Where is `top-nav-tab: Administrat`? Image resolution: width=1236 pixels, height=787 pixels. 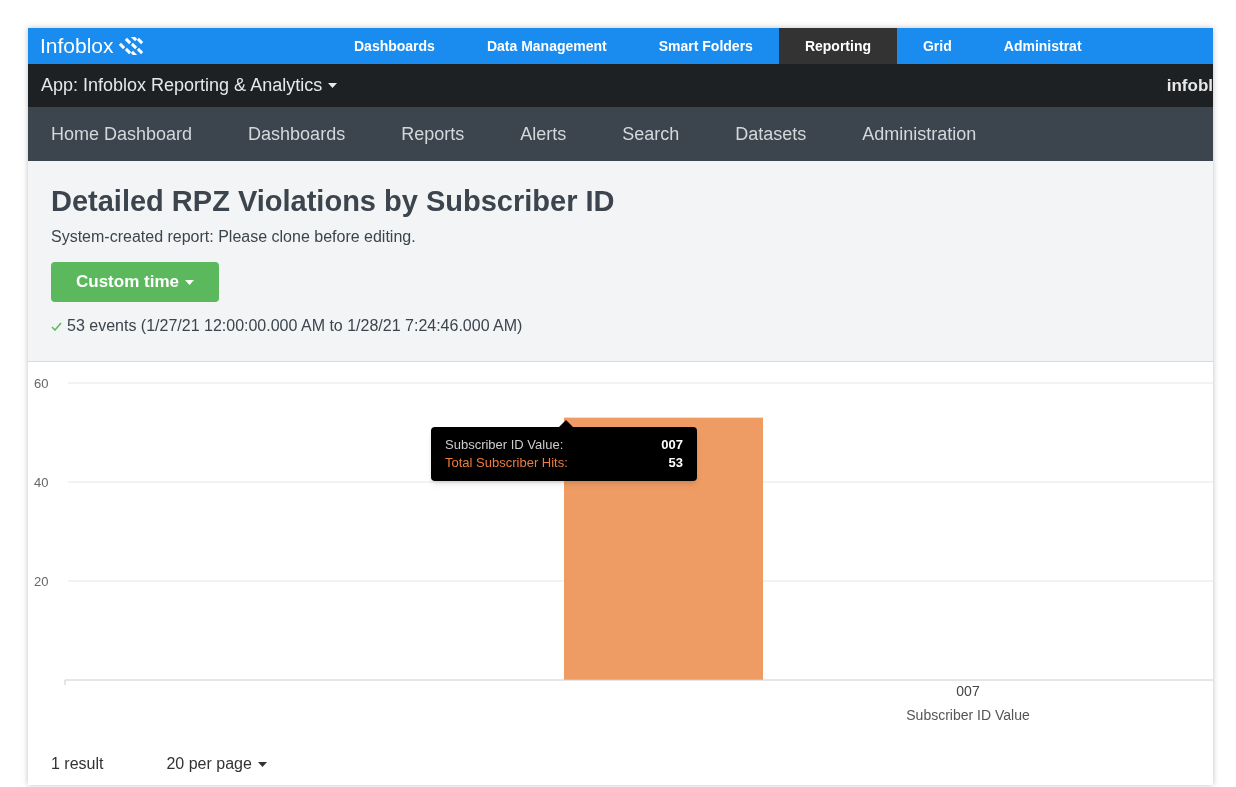 top-nav-tab: Administrat is located at coordinates (1042, 46).